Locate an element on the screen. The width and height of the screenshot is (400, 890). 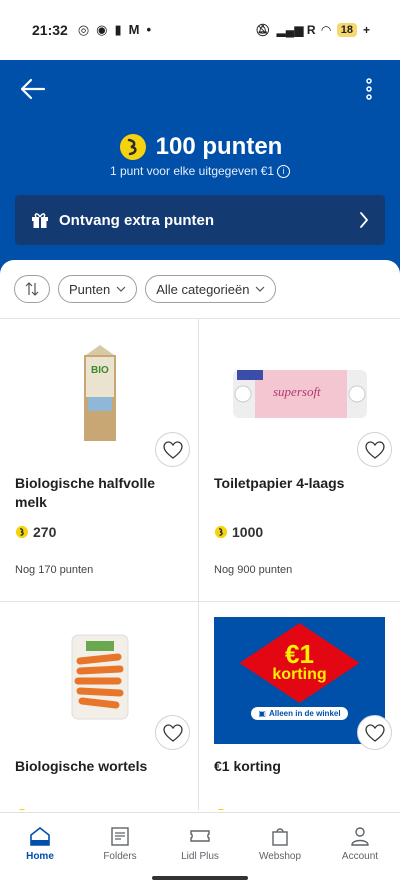
charging-icon: + is located at coordinates (366, 30).